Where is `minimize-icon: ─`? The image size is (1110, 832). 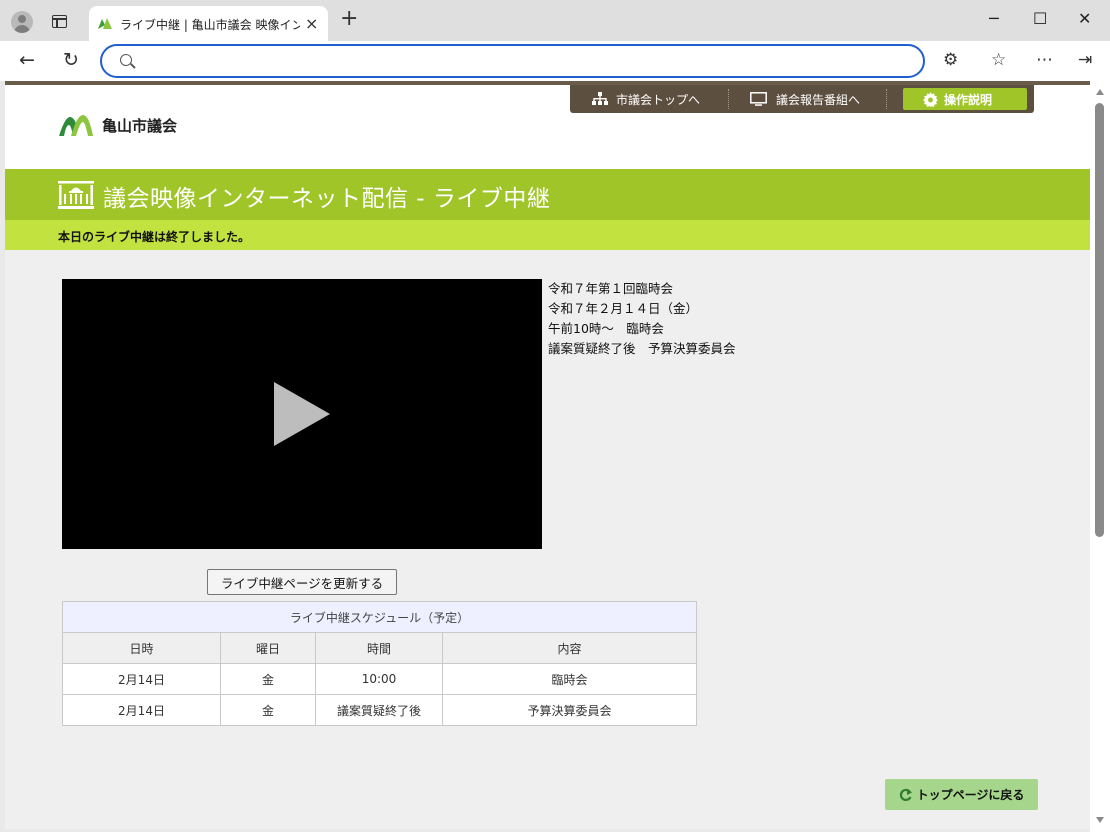
minimize-icon: ─ is located at coordinates (994, 18).